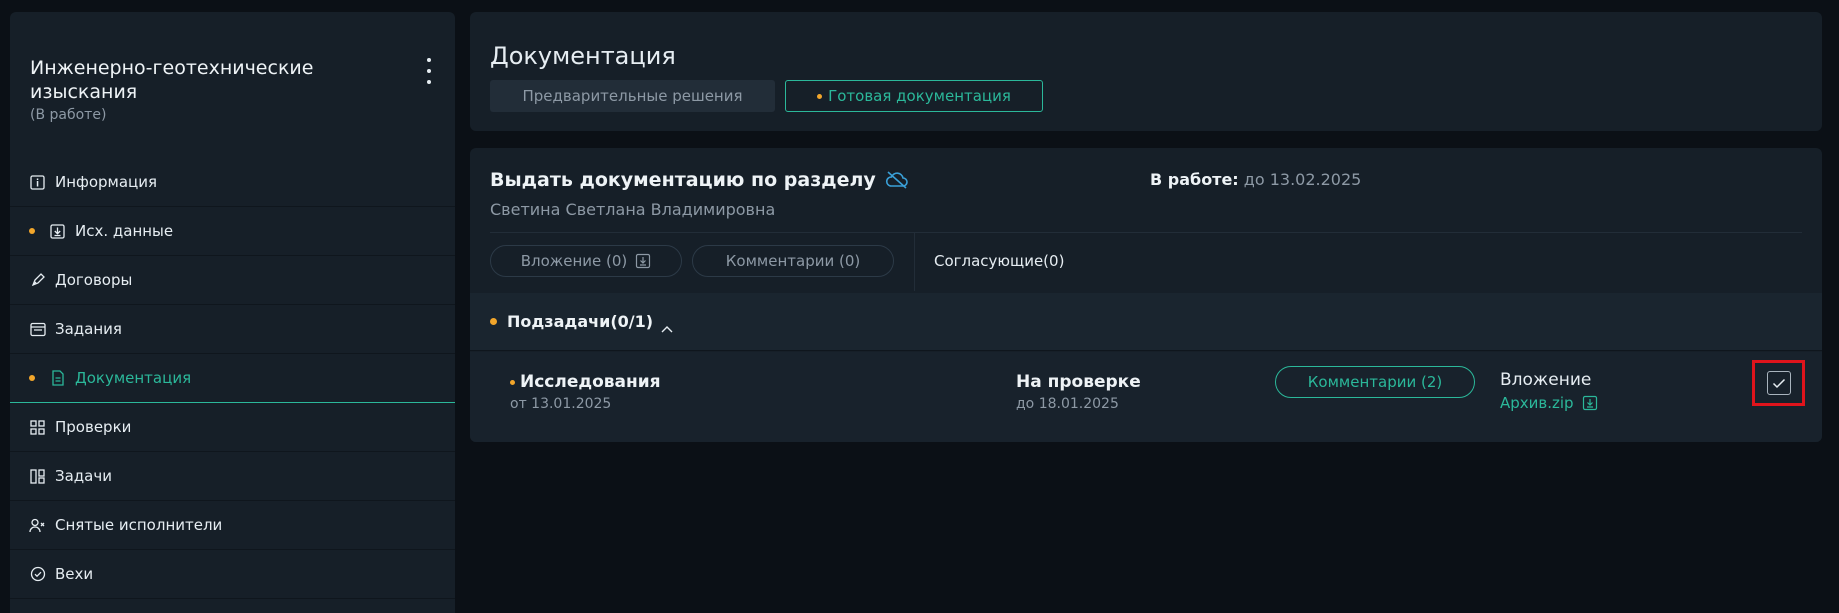  What do you see at coordinates (999, 261) in the screenshot?
I see `approvers-label: Согласующие(0)` at bounding box center [999, 261].